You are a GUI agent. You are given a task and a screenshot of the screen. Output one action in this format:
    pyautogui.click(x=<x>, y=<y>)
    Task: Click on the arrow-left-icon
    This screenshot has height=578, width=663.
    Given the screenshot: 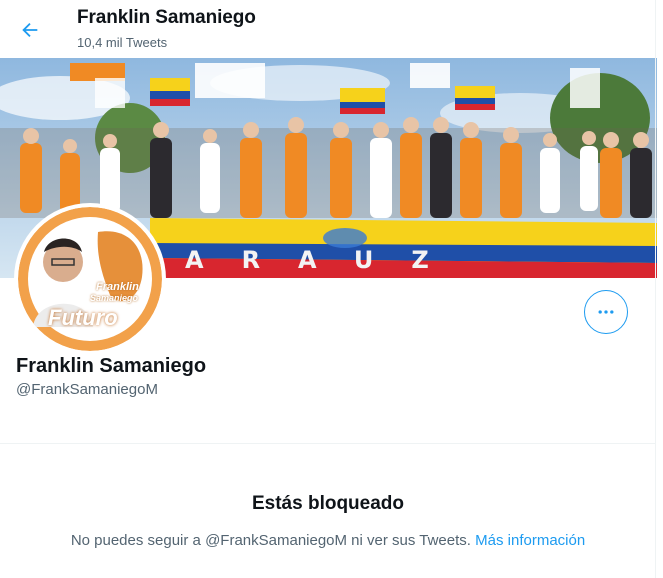 What is the action you would take?
    pyautogui.click(x=30, y=30)
    